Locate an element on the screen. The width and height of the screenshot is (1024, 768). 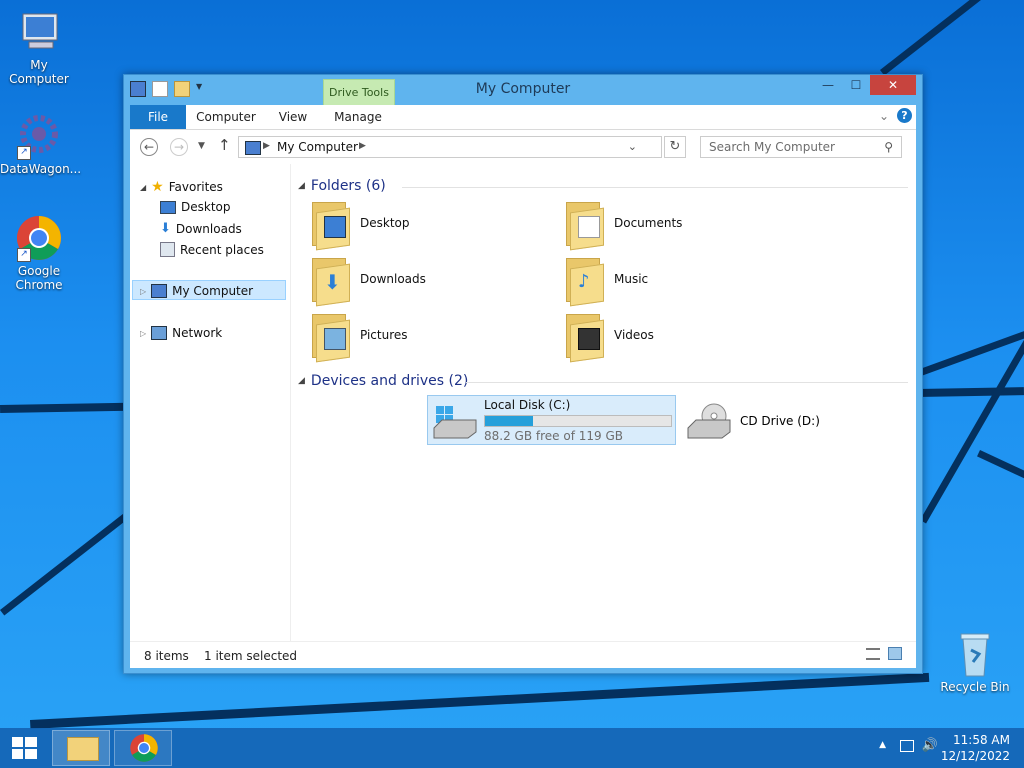
hard-drive-icon is located at coordinates (455, 421).